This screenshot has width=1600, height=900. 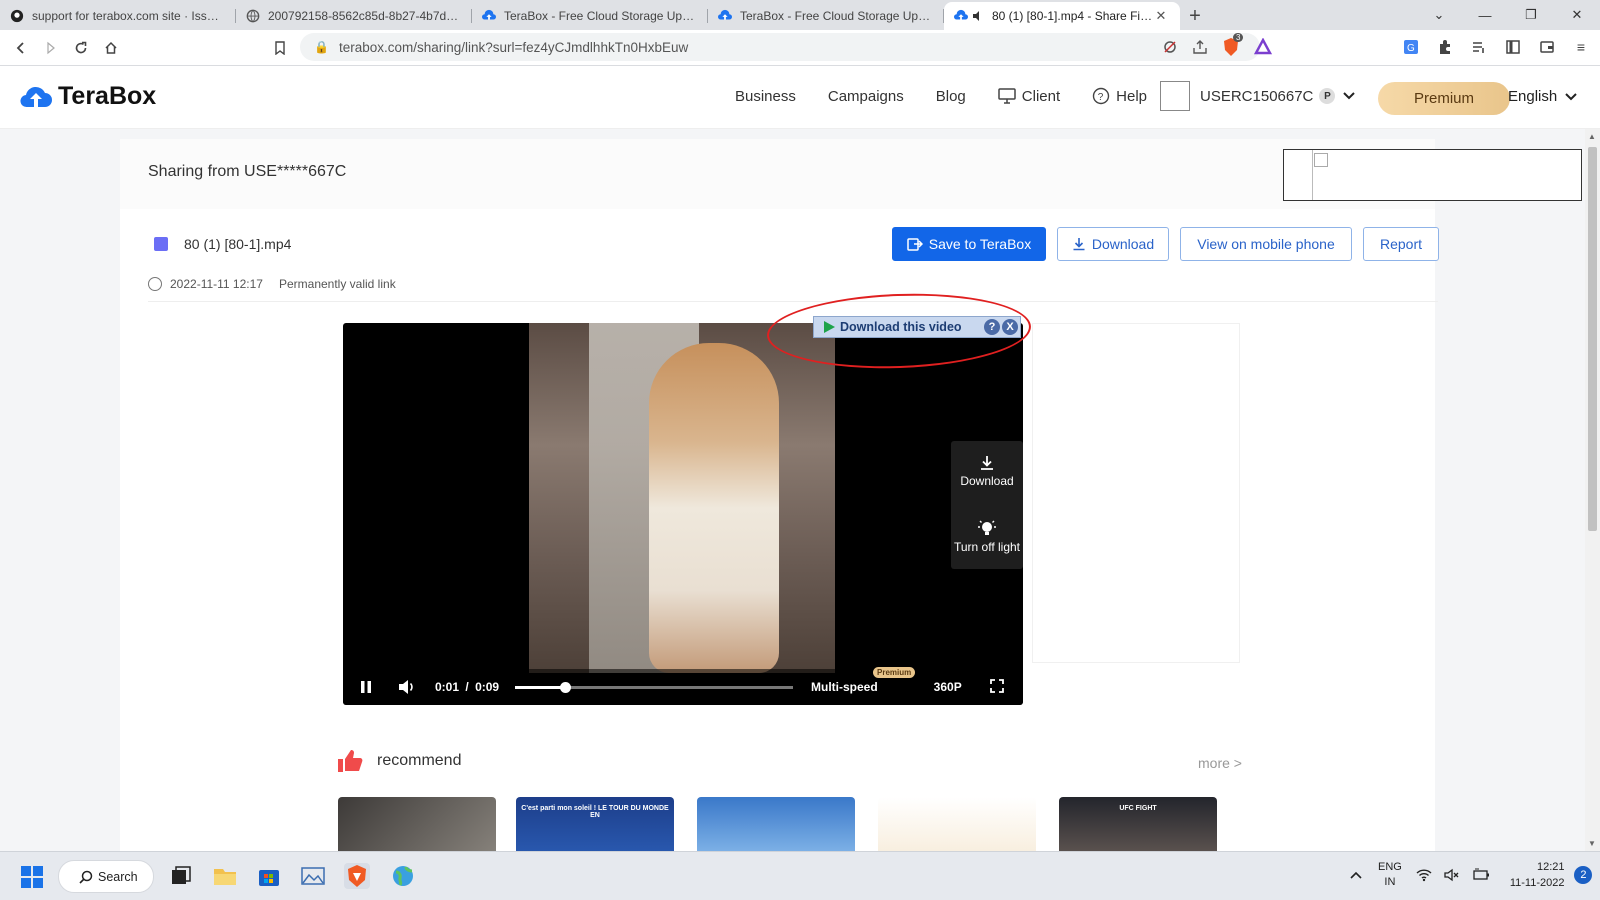 I want to click on taskbar-search: Search, so click(x=106, y=876).